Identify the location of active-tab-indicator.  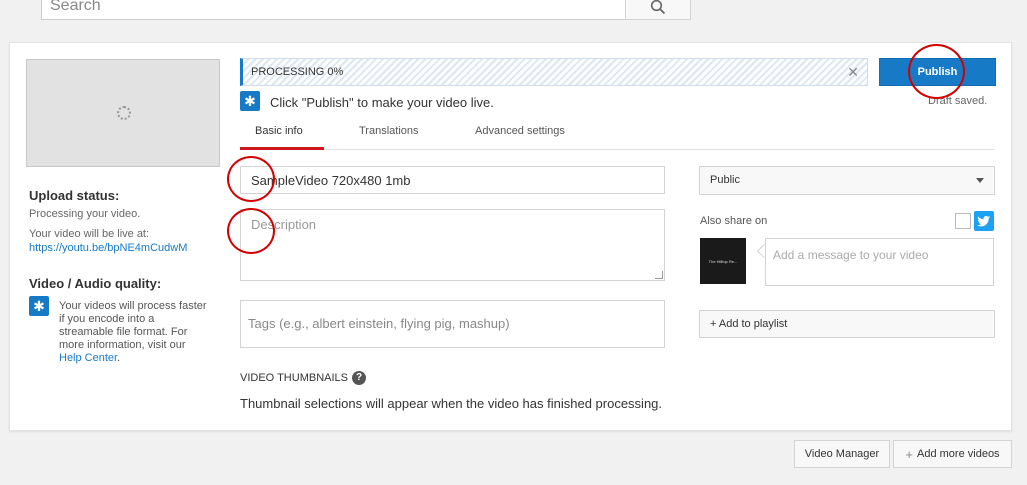
(282, 148).